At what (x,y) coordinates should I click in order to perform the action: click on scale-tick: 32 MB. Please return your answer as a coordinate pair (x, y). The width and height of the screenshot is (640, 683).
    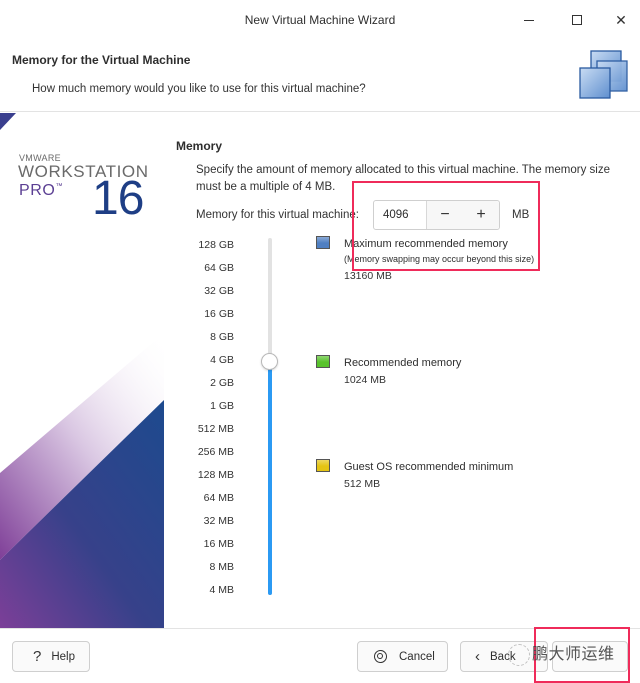
    Looking at the image, I should click on (218, 521).